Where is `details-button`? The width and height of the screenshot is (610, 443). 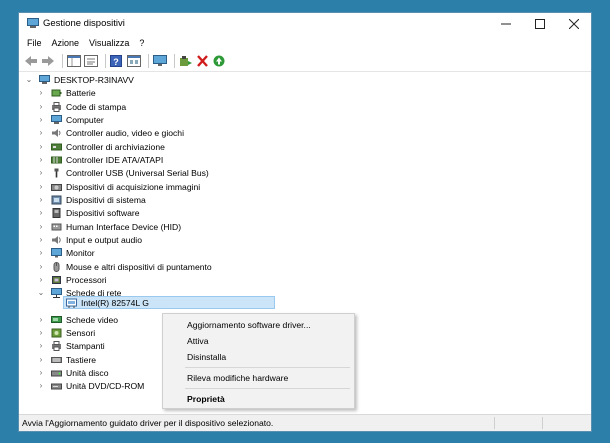
details-button is located at coordinates (134, 61).